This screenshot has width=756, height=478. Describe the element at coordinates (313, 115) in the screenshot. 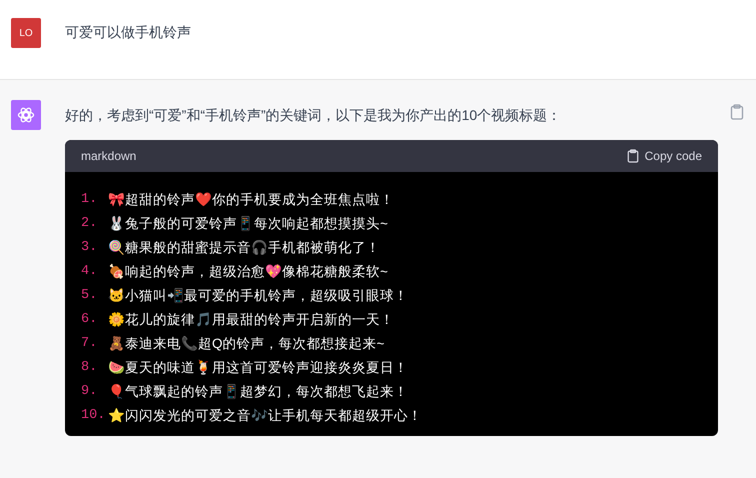

I see `assistant-message: 好的，考虑到“可爱”和“手机铃声”的关键词，以下是我为你产出的10个视频标题：` at that location.